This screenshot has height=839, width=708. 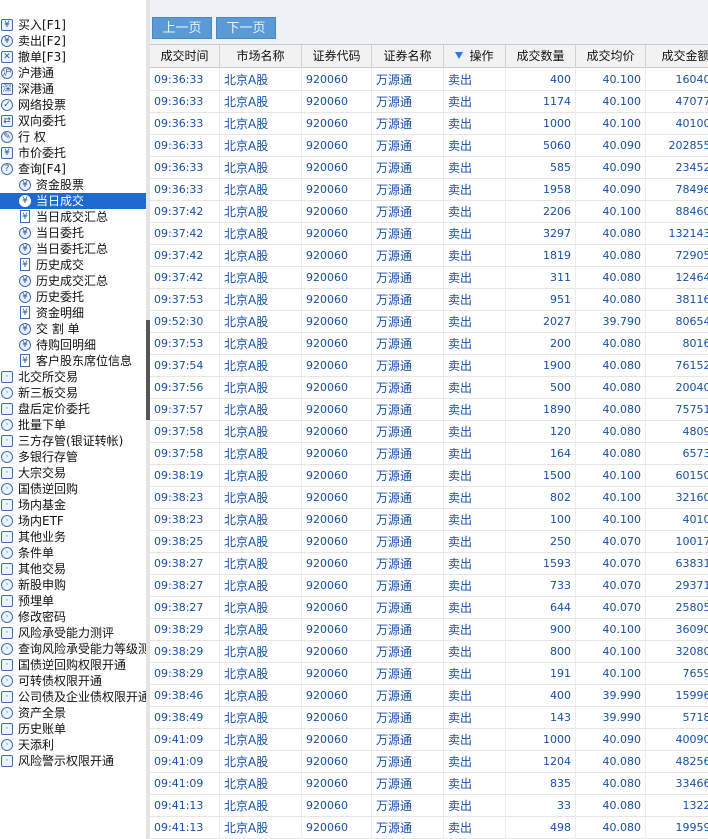 What do you see at coordinates (429, 828) in the screenshot?
I see `table-row: 09:41:13北京A股920060万源通卖出49840.08019959.8` at bounding box center [429, 828].